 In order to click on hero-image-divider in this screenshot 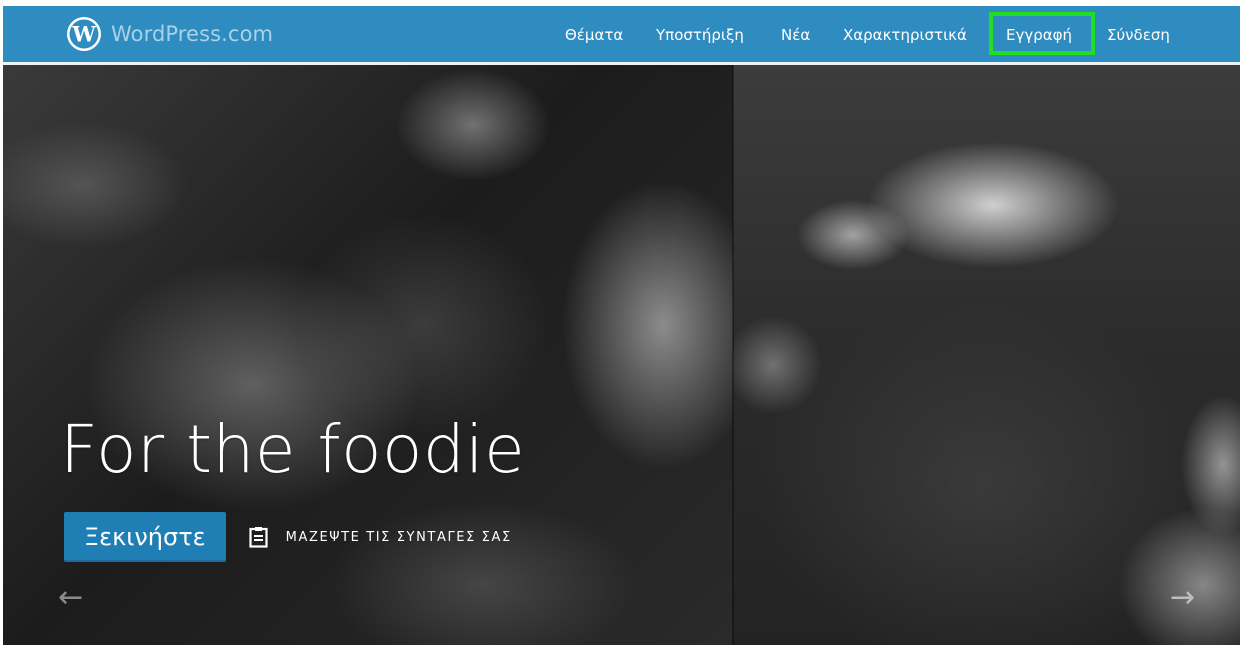, I will do `click(733, 355)`.